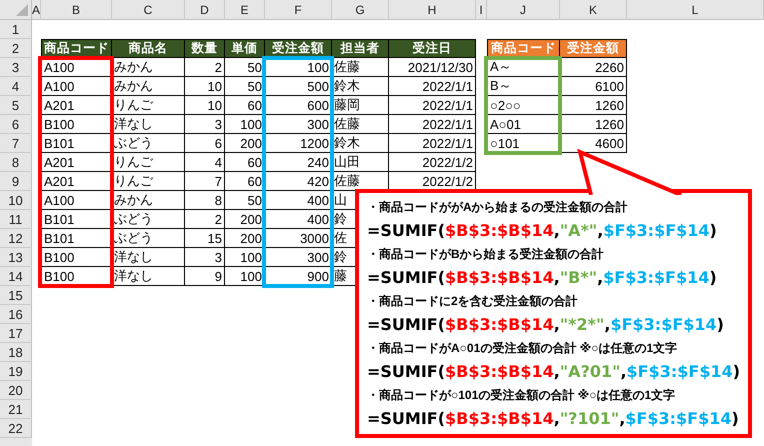  I want to click on table-cell: 1200, so click(298, 143).